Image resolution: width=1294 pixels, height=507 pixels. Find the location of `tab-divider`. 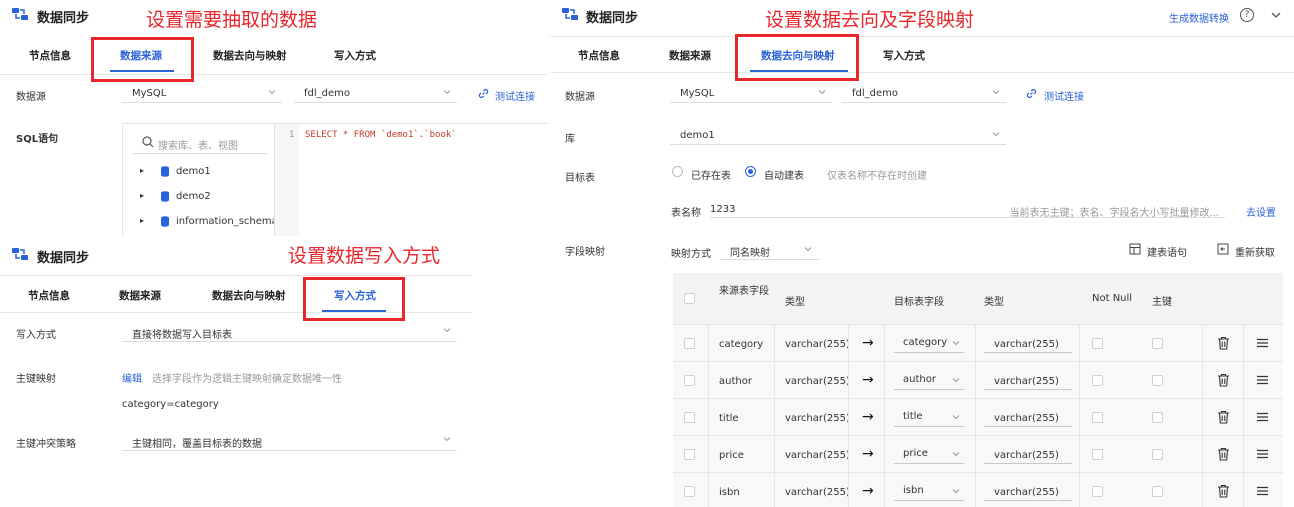

tab-divider is located at coordinates (922, 72).